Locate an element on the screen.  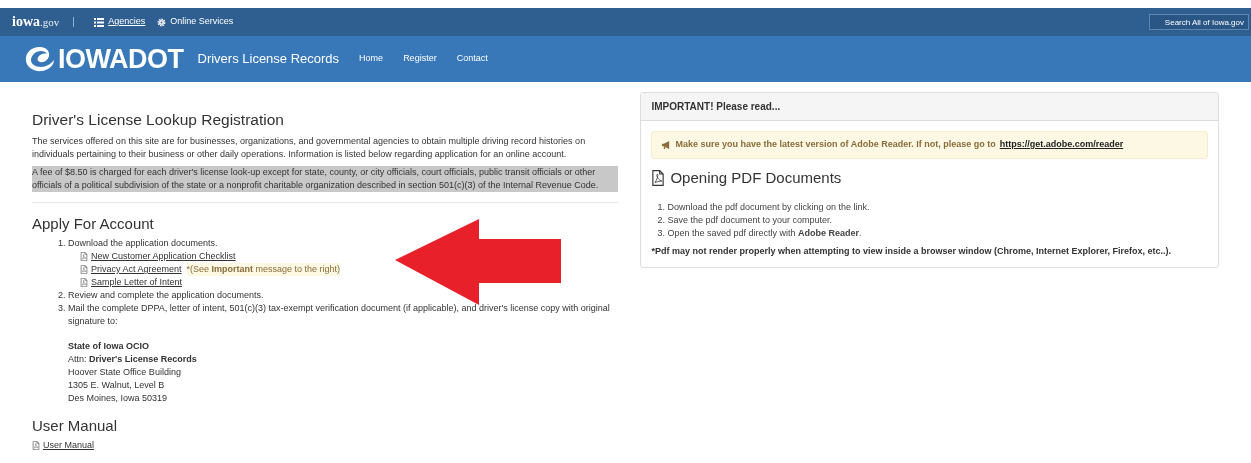
adobe-link: https://get.adobe.com/reader is located at coordinates (1061, 145).